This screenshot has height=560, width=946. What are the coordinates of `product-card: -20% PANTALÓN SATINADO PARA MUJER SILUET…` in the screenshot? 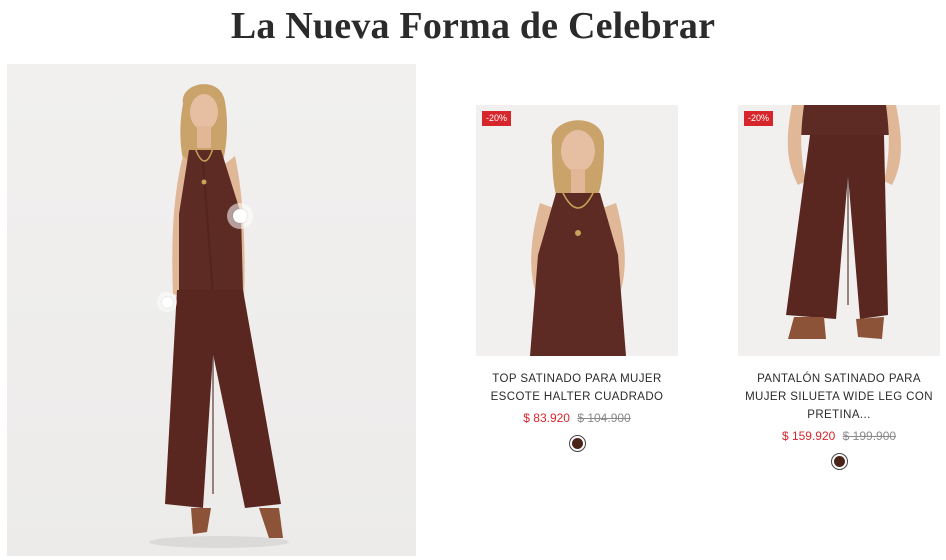 It's located at (839, 287).